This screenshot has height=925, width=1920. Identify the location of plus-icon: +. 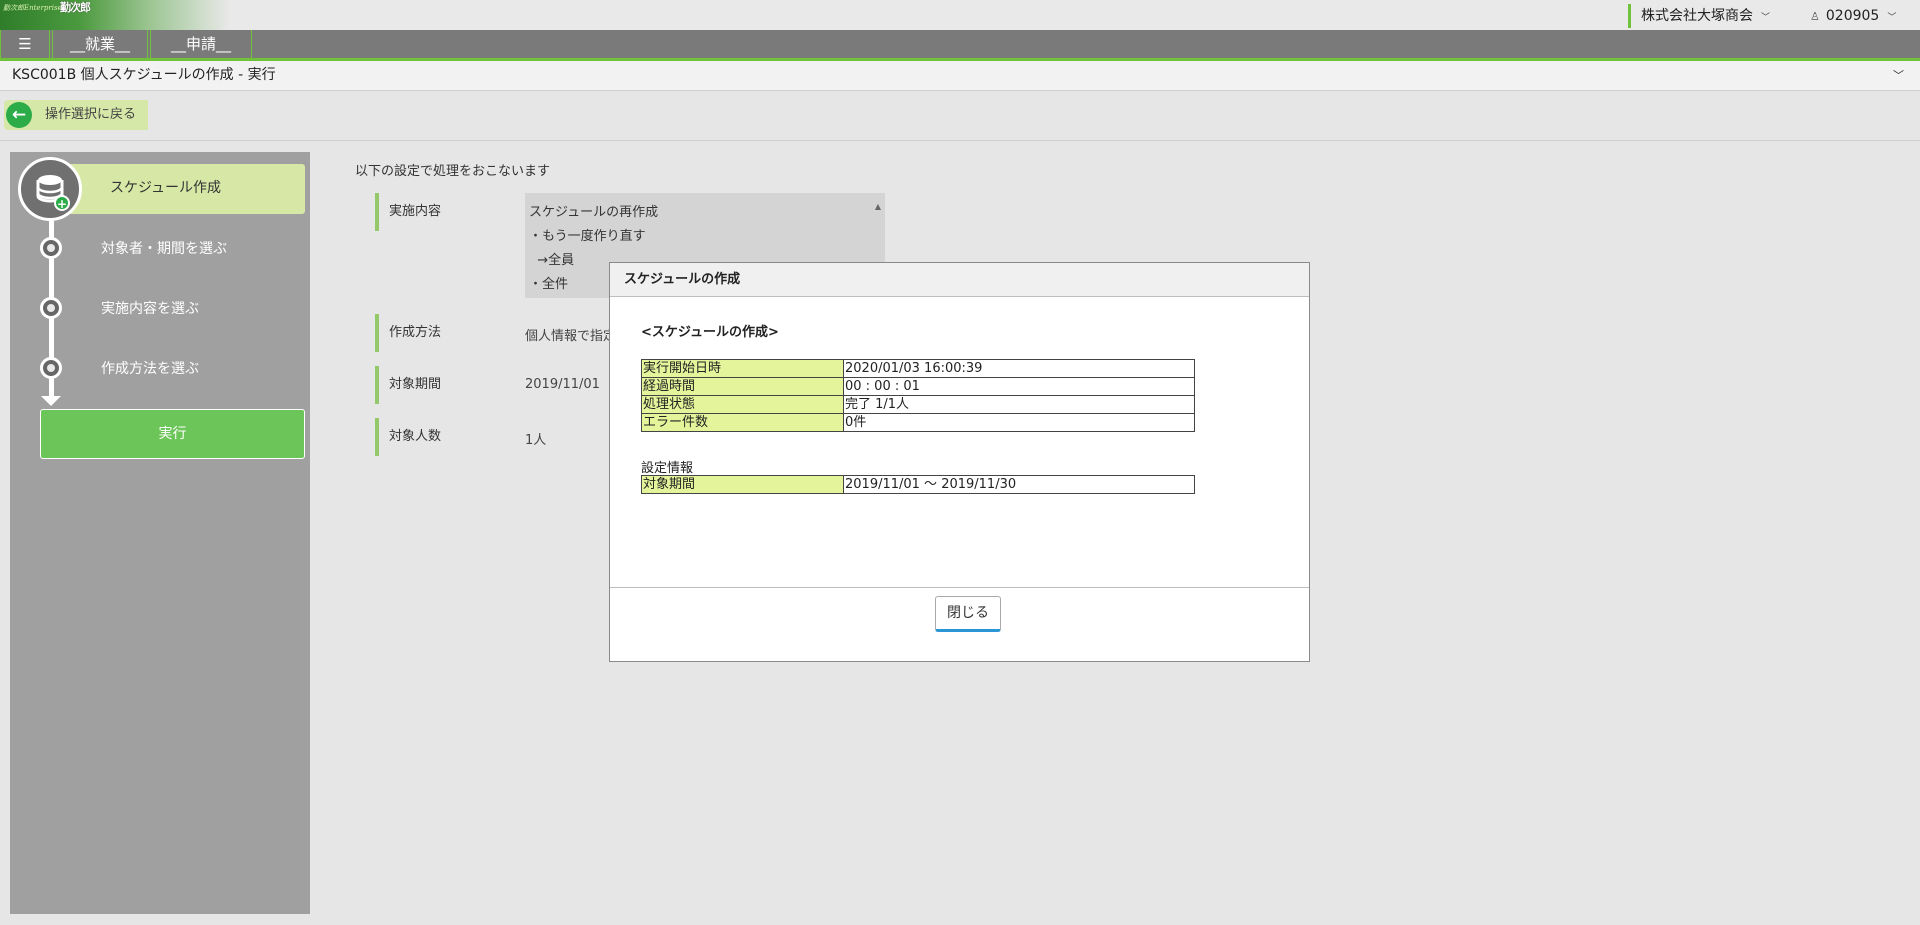
(62, 203).